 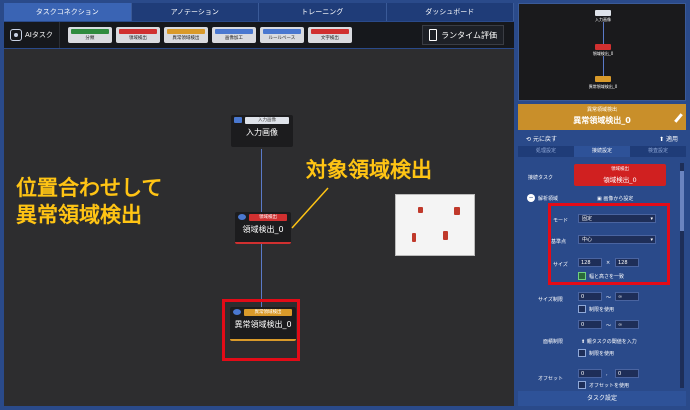 I want to click on apply-label: 適用, so click(x=671, y=139).